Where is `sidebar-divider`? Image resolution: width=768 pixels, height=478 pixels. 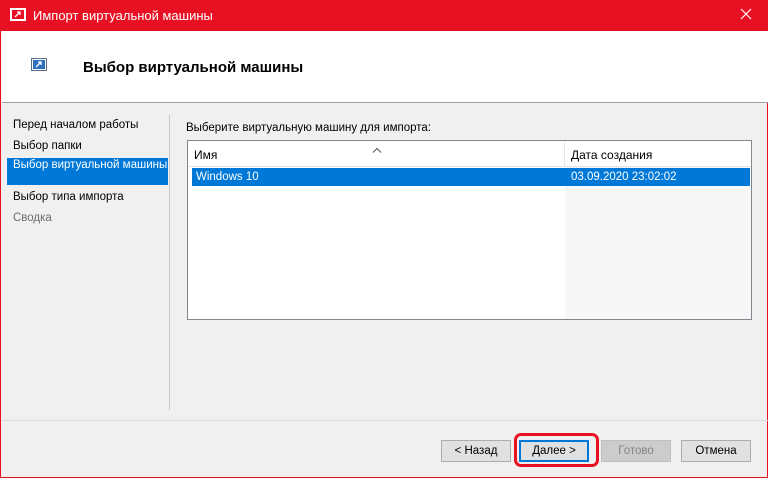
sidebar-divider is located at coordinates (169, 262).